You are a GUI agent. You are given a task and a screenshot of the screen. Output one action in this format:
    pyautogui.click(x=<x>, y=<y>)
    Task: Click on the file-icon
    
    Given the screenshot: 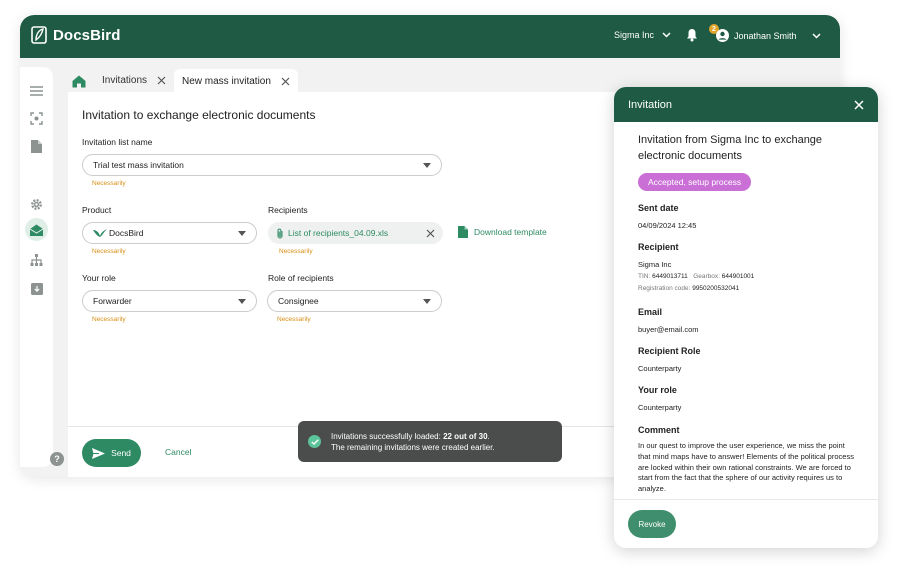 What is the action you would take?
    pyautogui.click(x=463, y=232)
    